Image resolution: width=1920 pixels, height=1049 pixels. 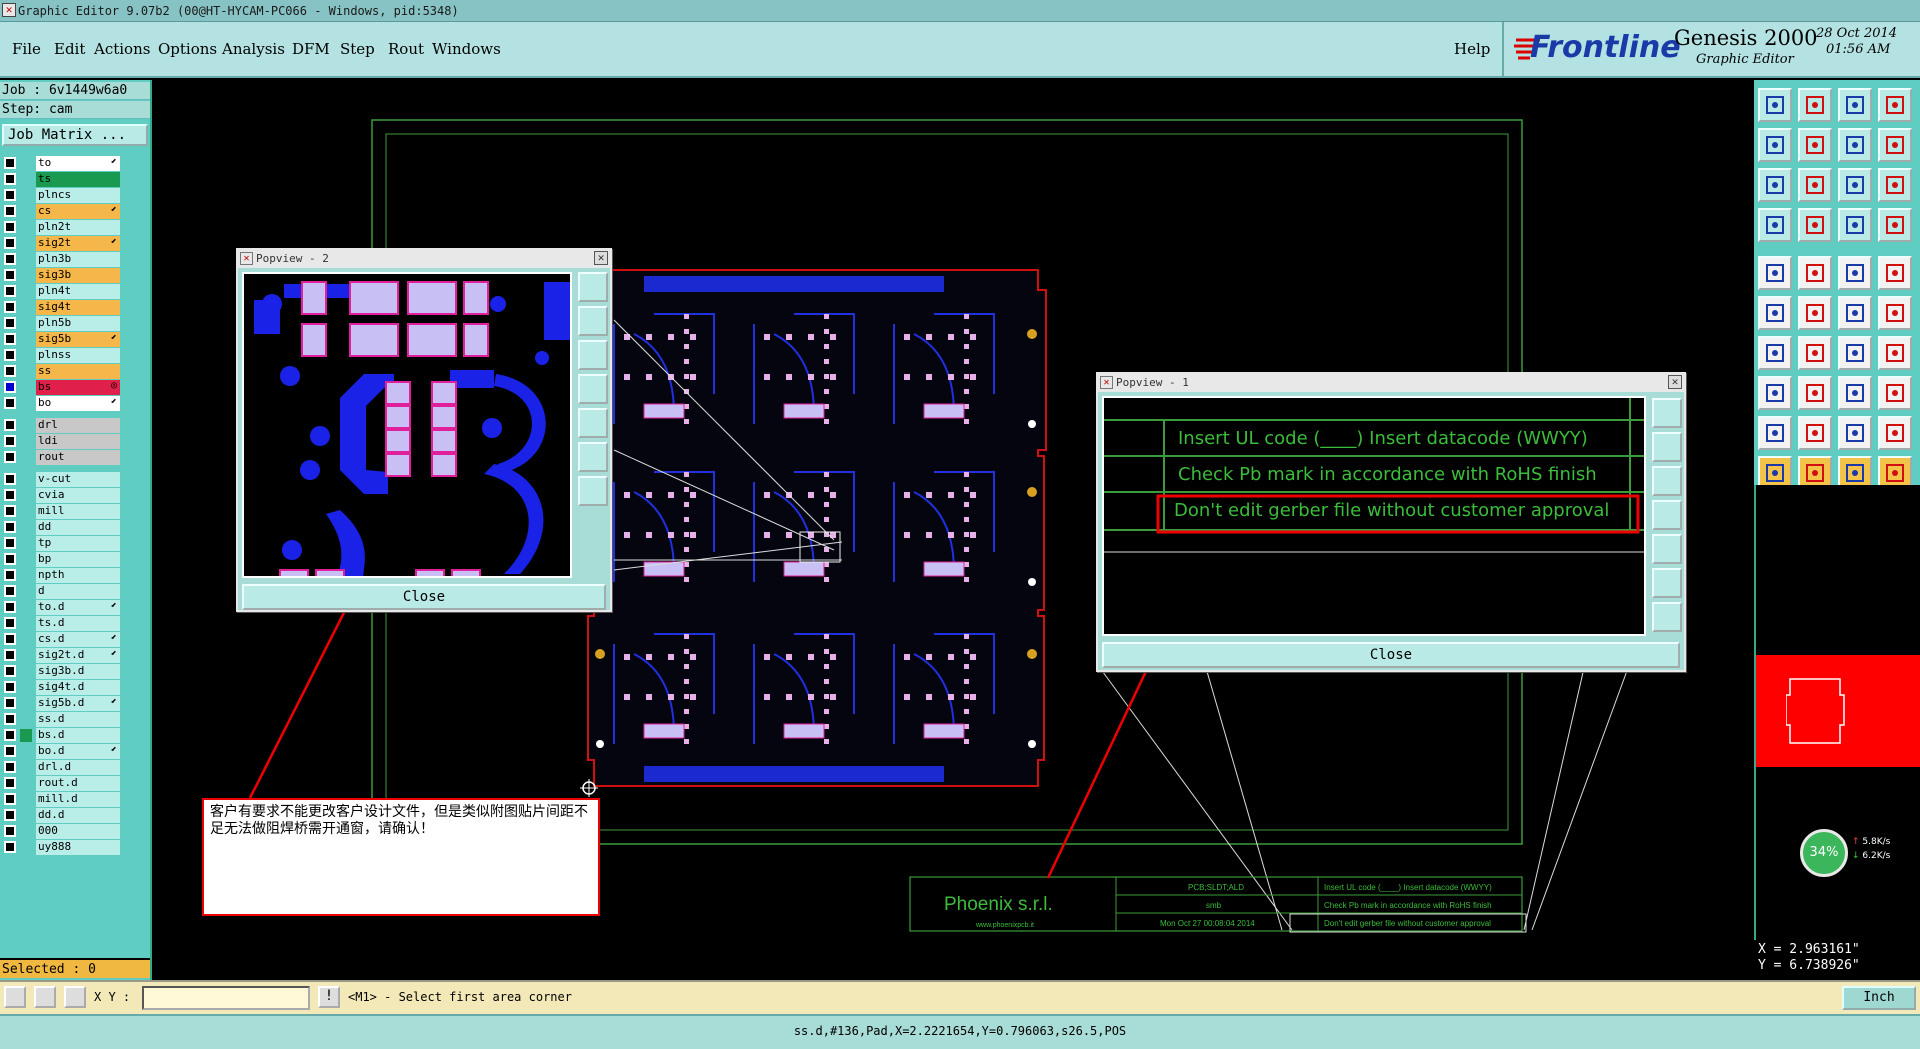 What do you see at coordinates (78, 655) in the screenshot?
I see `layer-name: sig2t.d` at bounding box center [78, 655].